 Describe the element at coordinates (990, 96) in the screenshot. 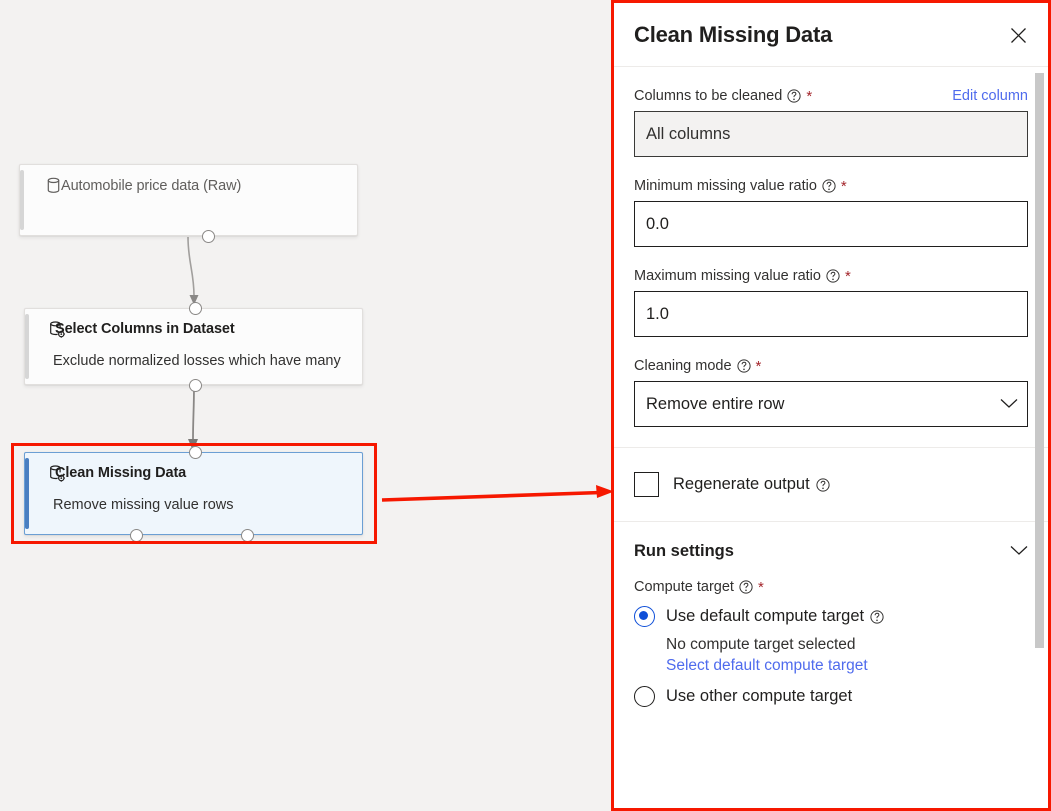

I see `edit-column-link: Edit column` at that location.